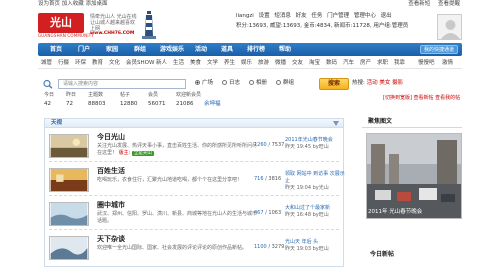 Image resolution: width=500 pixels, height=267 pixels. Describe the element at coordinates (212, 104) in the screenshot. I see `newest-member-link: 余坤福` at that location.